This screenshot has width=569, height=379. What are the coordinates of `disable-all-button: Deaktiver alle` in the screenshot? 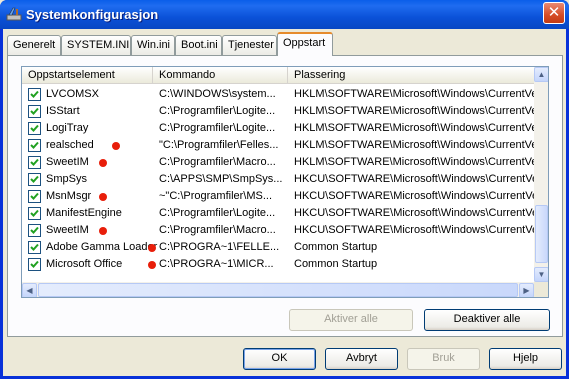 It's located at (487, 320).